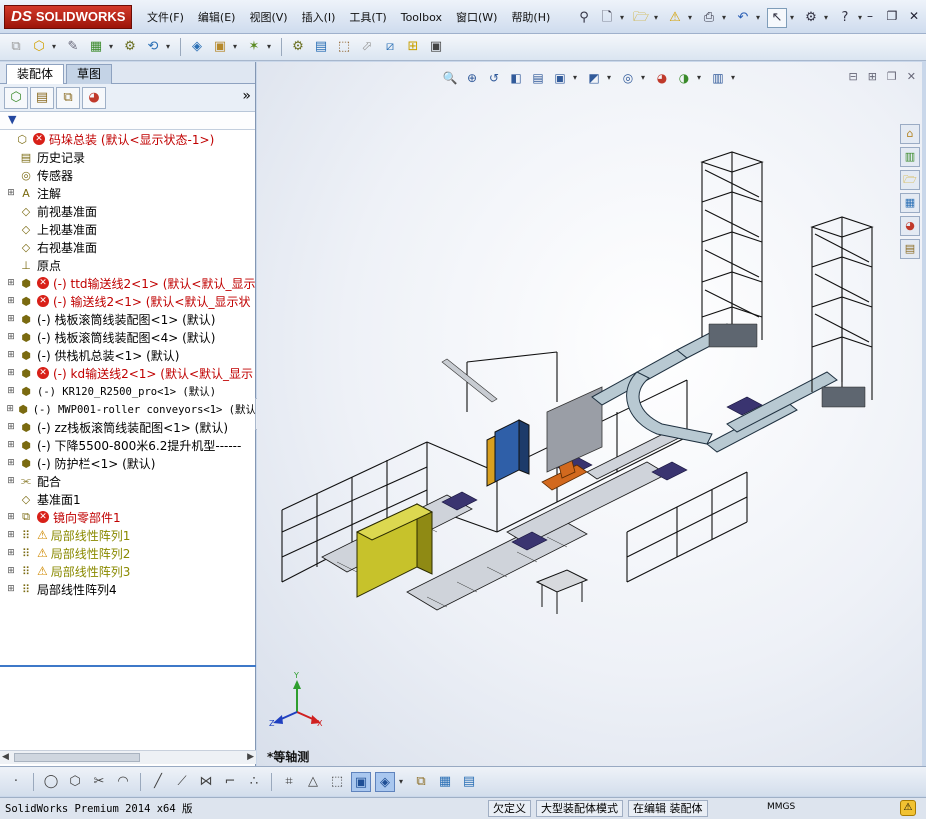  Describe the element at coordinates (584, 18) in the screenshot. I see `pin-icon: ⚲` at that location.